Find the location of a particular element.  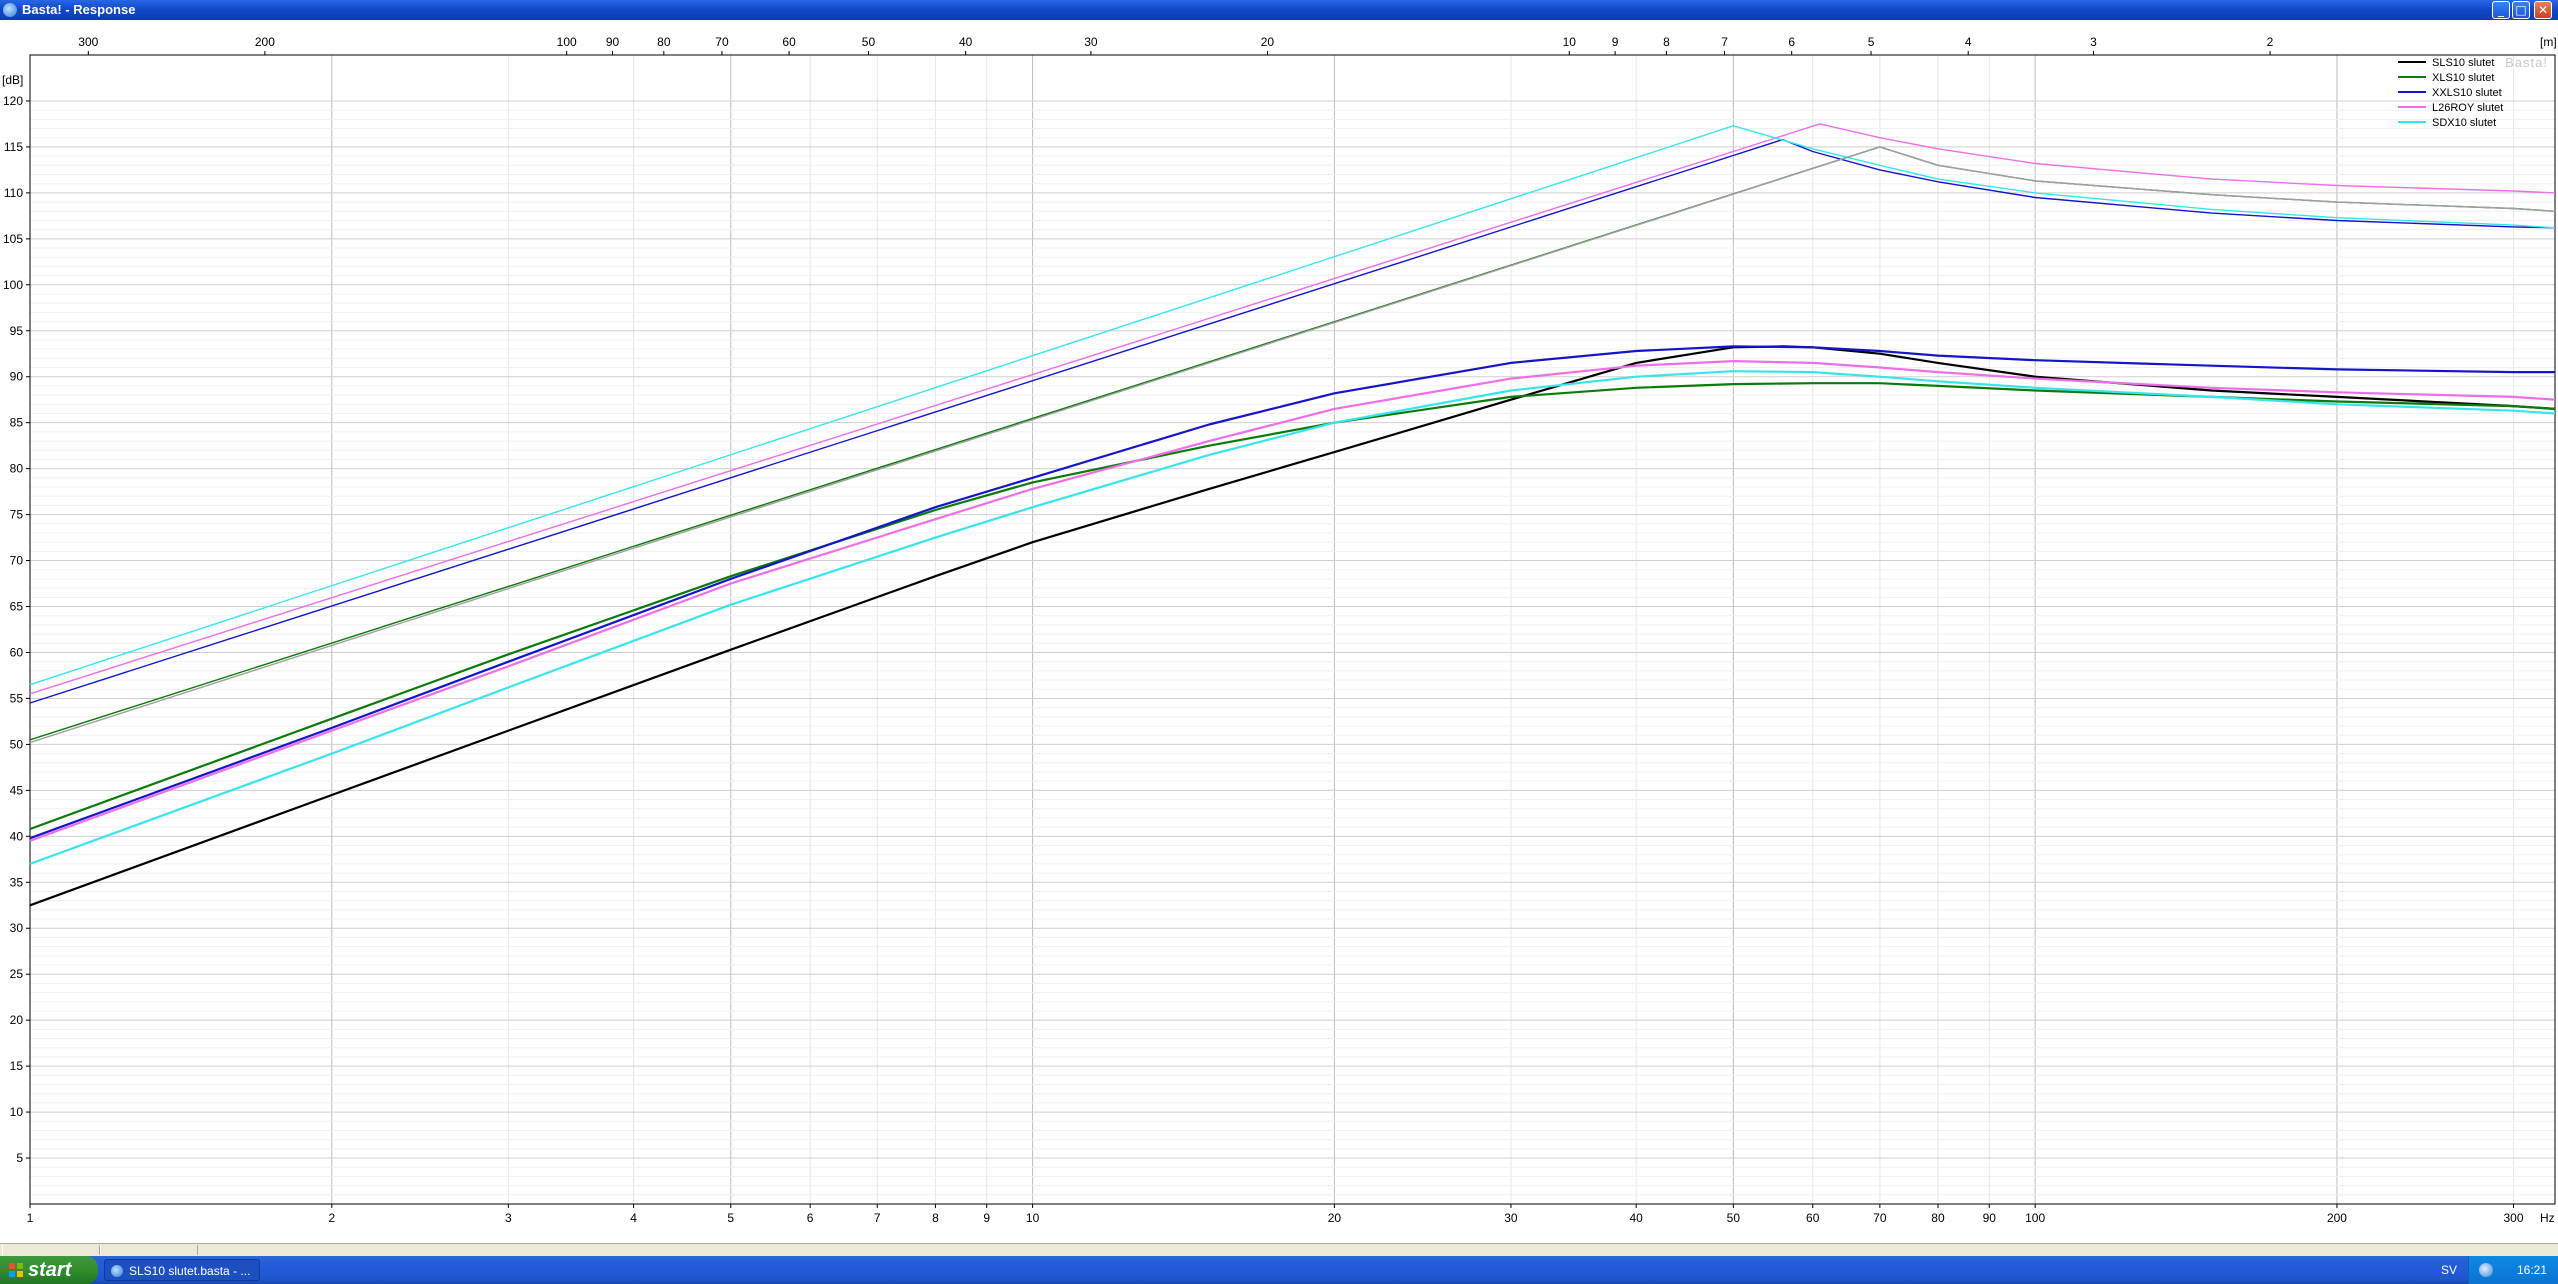

y-tick-label: 110 is located at coordinates (13, 193).